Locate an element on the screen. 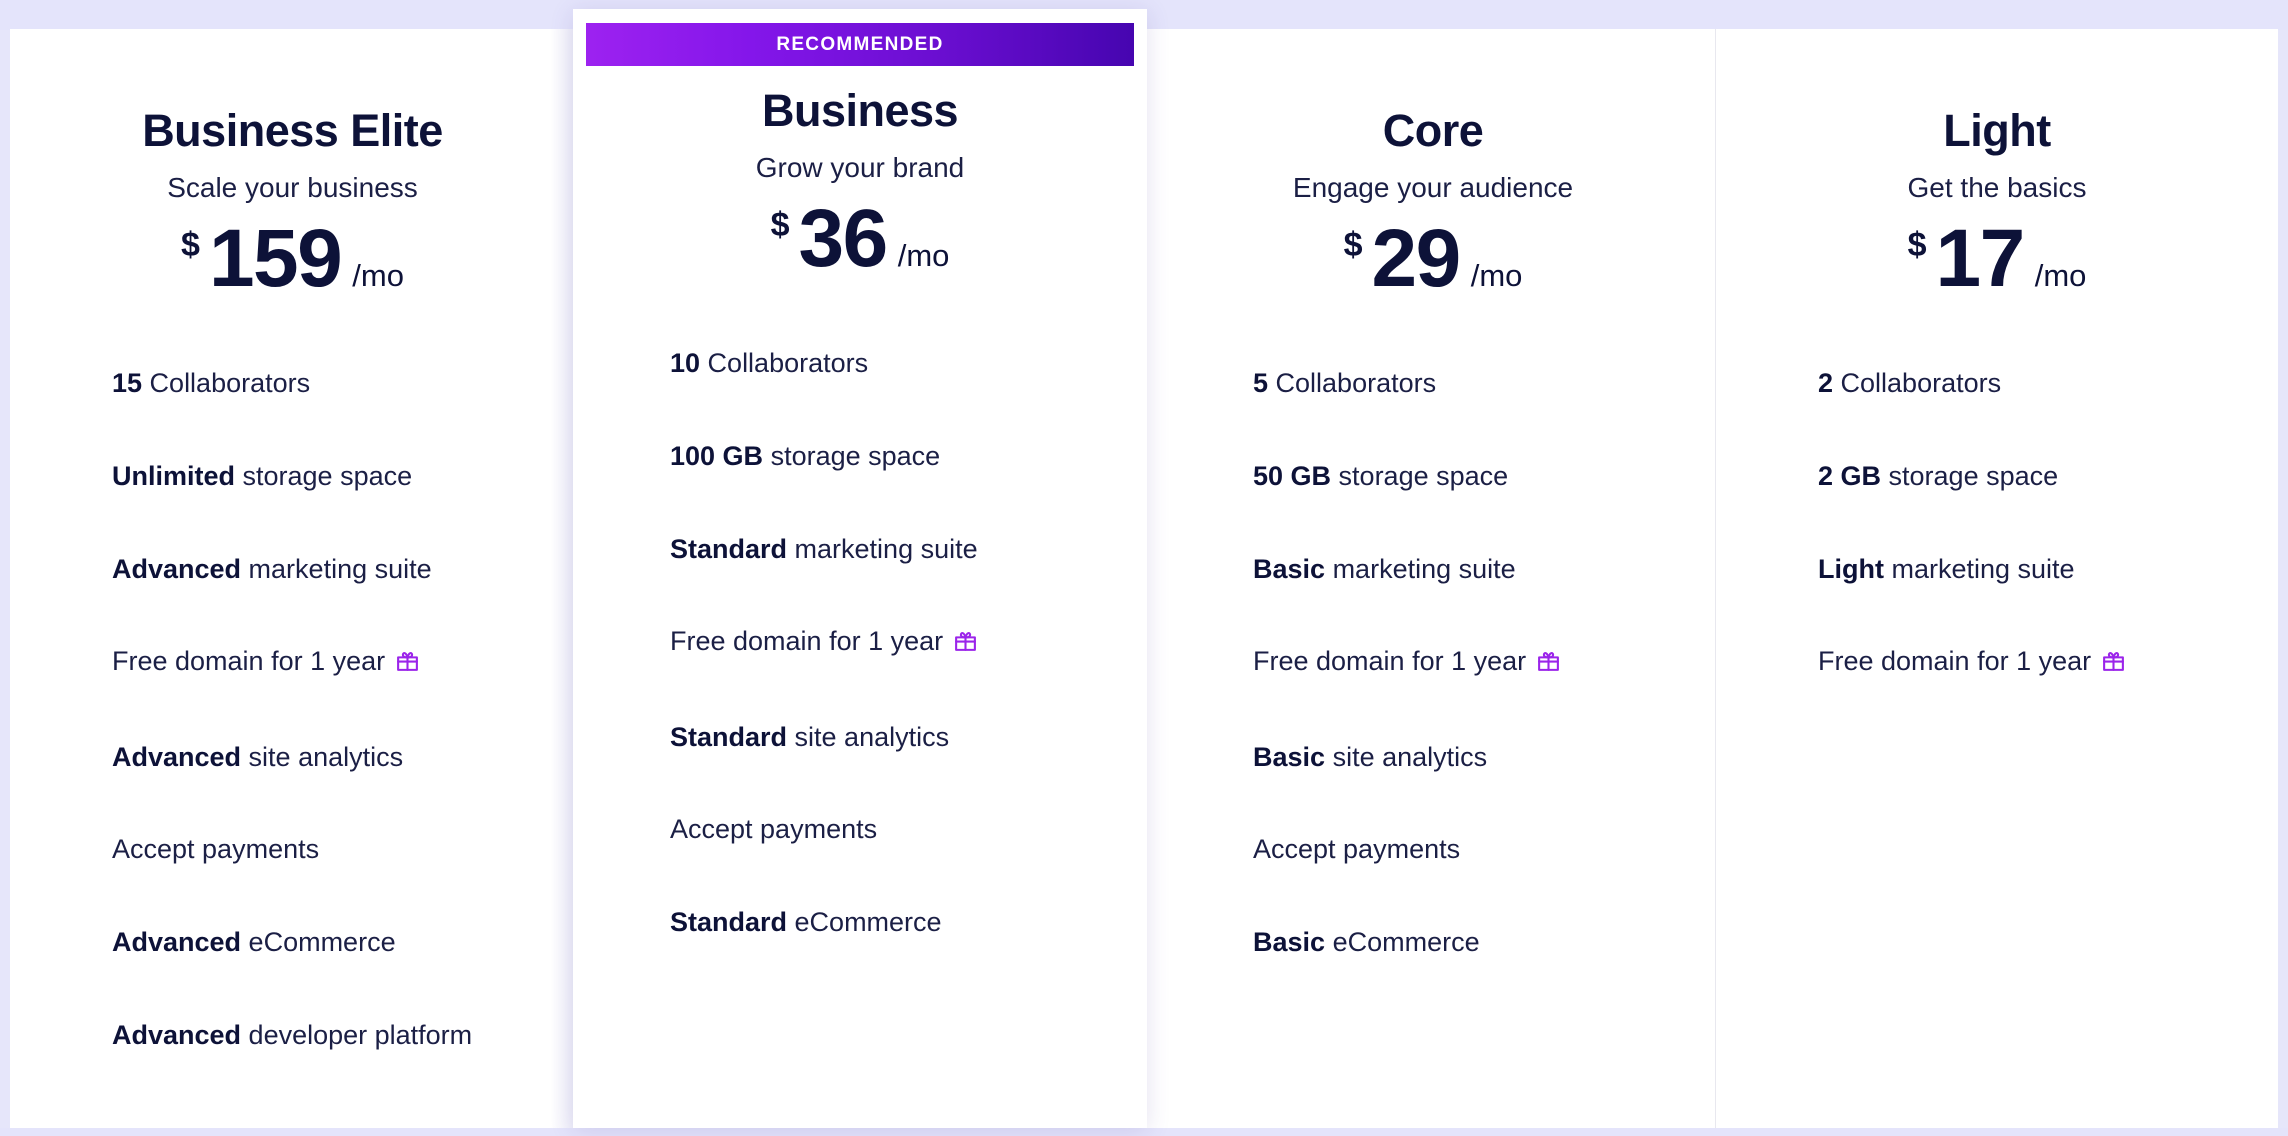 This screenshot has width=2288, height=1136. feature-lead: 5 is located at coordinates (1261, 383).